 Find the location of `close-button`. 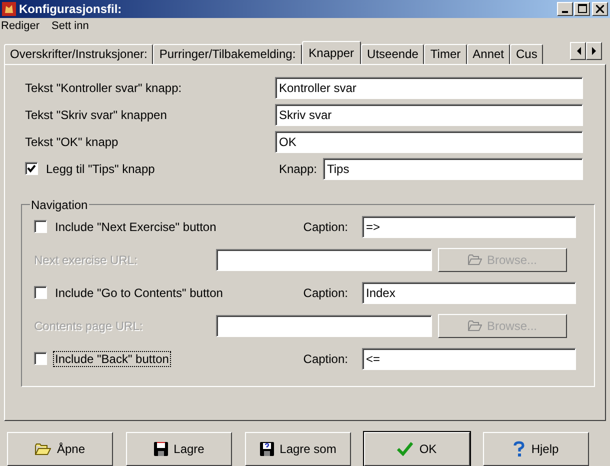

close-button is located at coordinates (600, 9).